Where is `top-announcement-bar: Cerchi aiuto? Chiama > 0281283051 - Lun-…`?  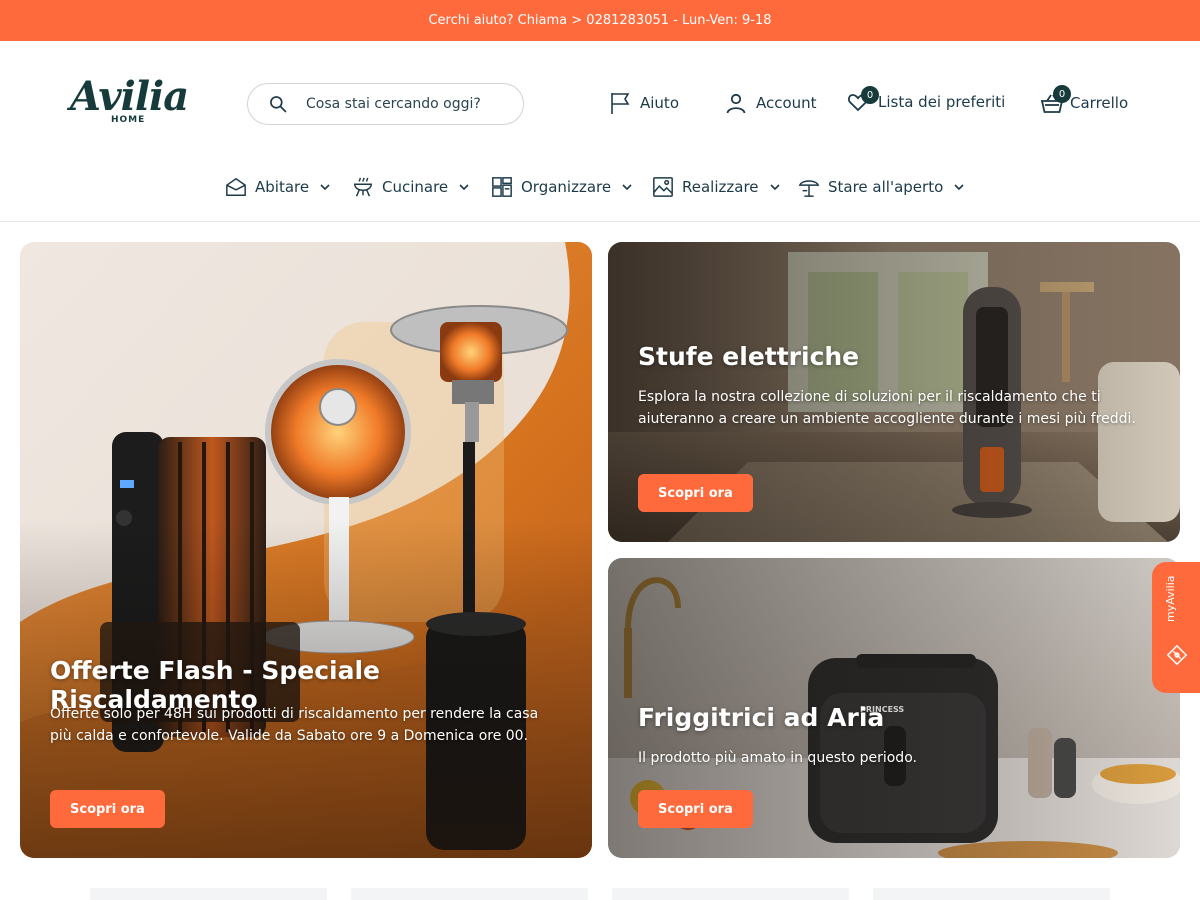
top-announcement-bar: Cerchi aiuto? Chiama > 0281283051 - Lun-… is located at coordinates (600, 20).